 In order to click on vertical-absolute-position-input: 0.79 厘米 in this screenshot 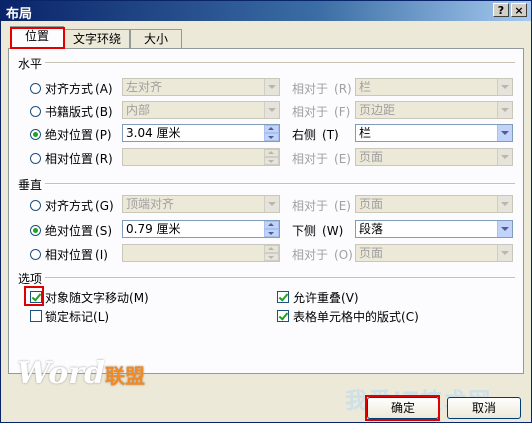, I will do `click(201, 229)`.